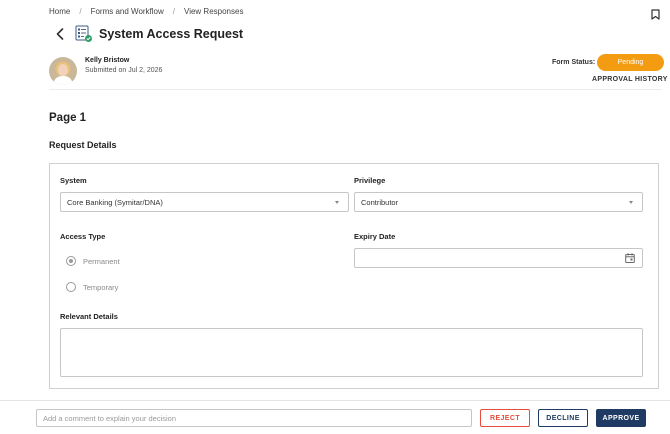 This screenshot has height=434, width=670. Describe the element at coordinates (498, 258) in the screenshot. I see `expiry-date-input` at that location.